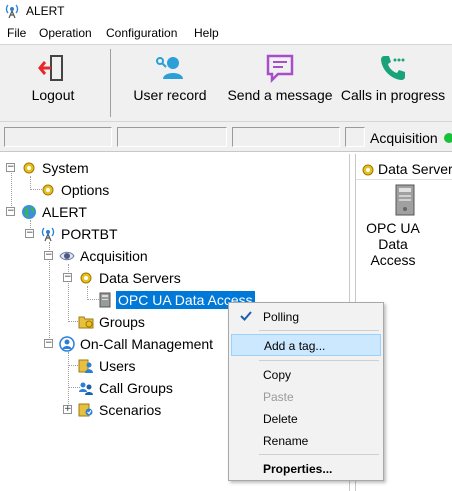 The width and height of the screenshot is (452, 491). I want to click on panel-header-label: Data Server, so click(415, 169).